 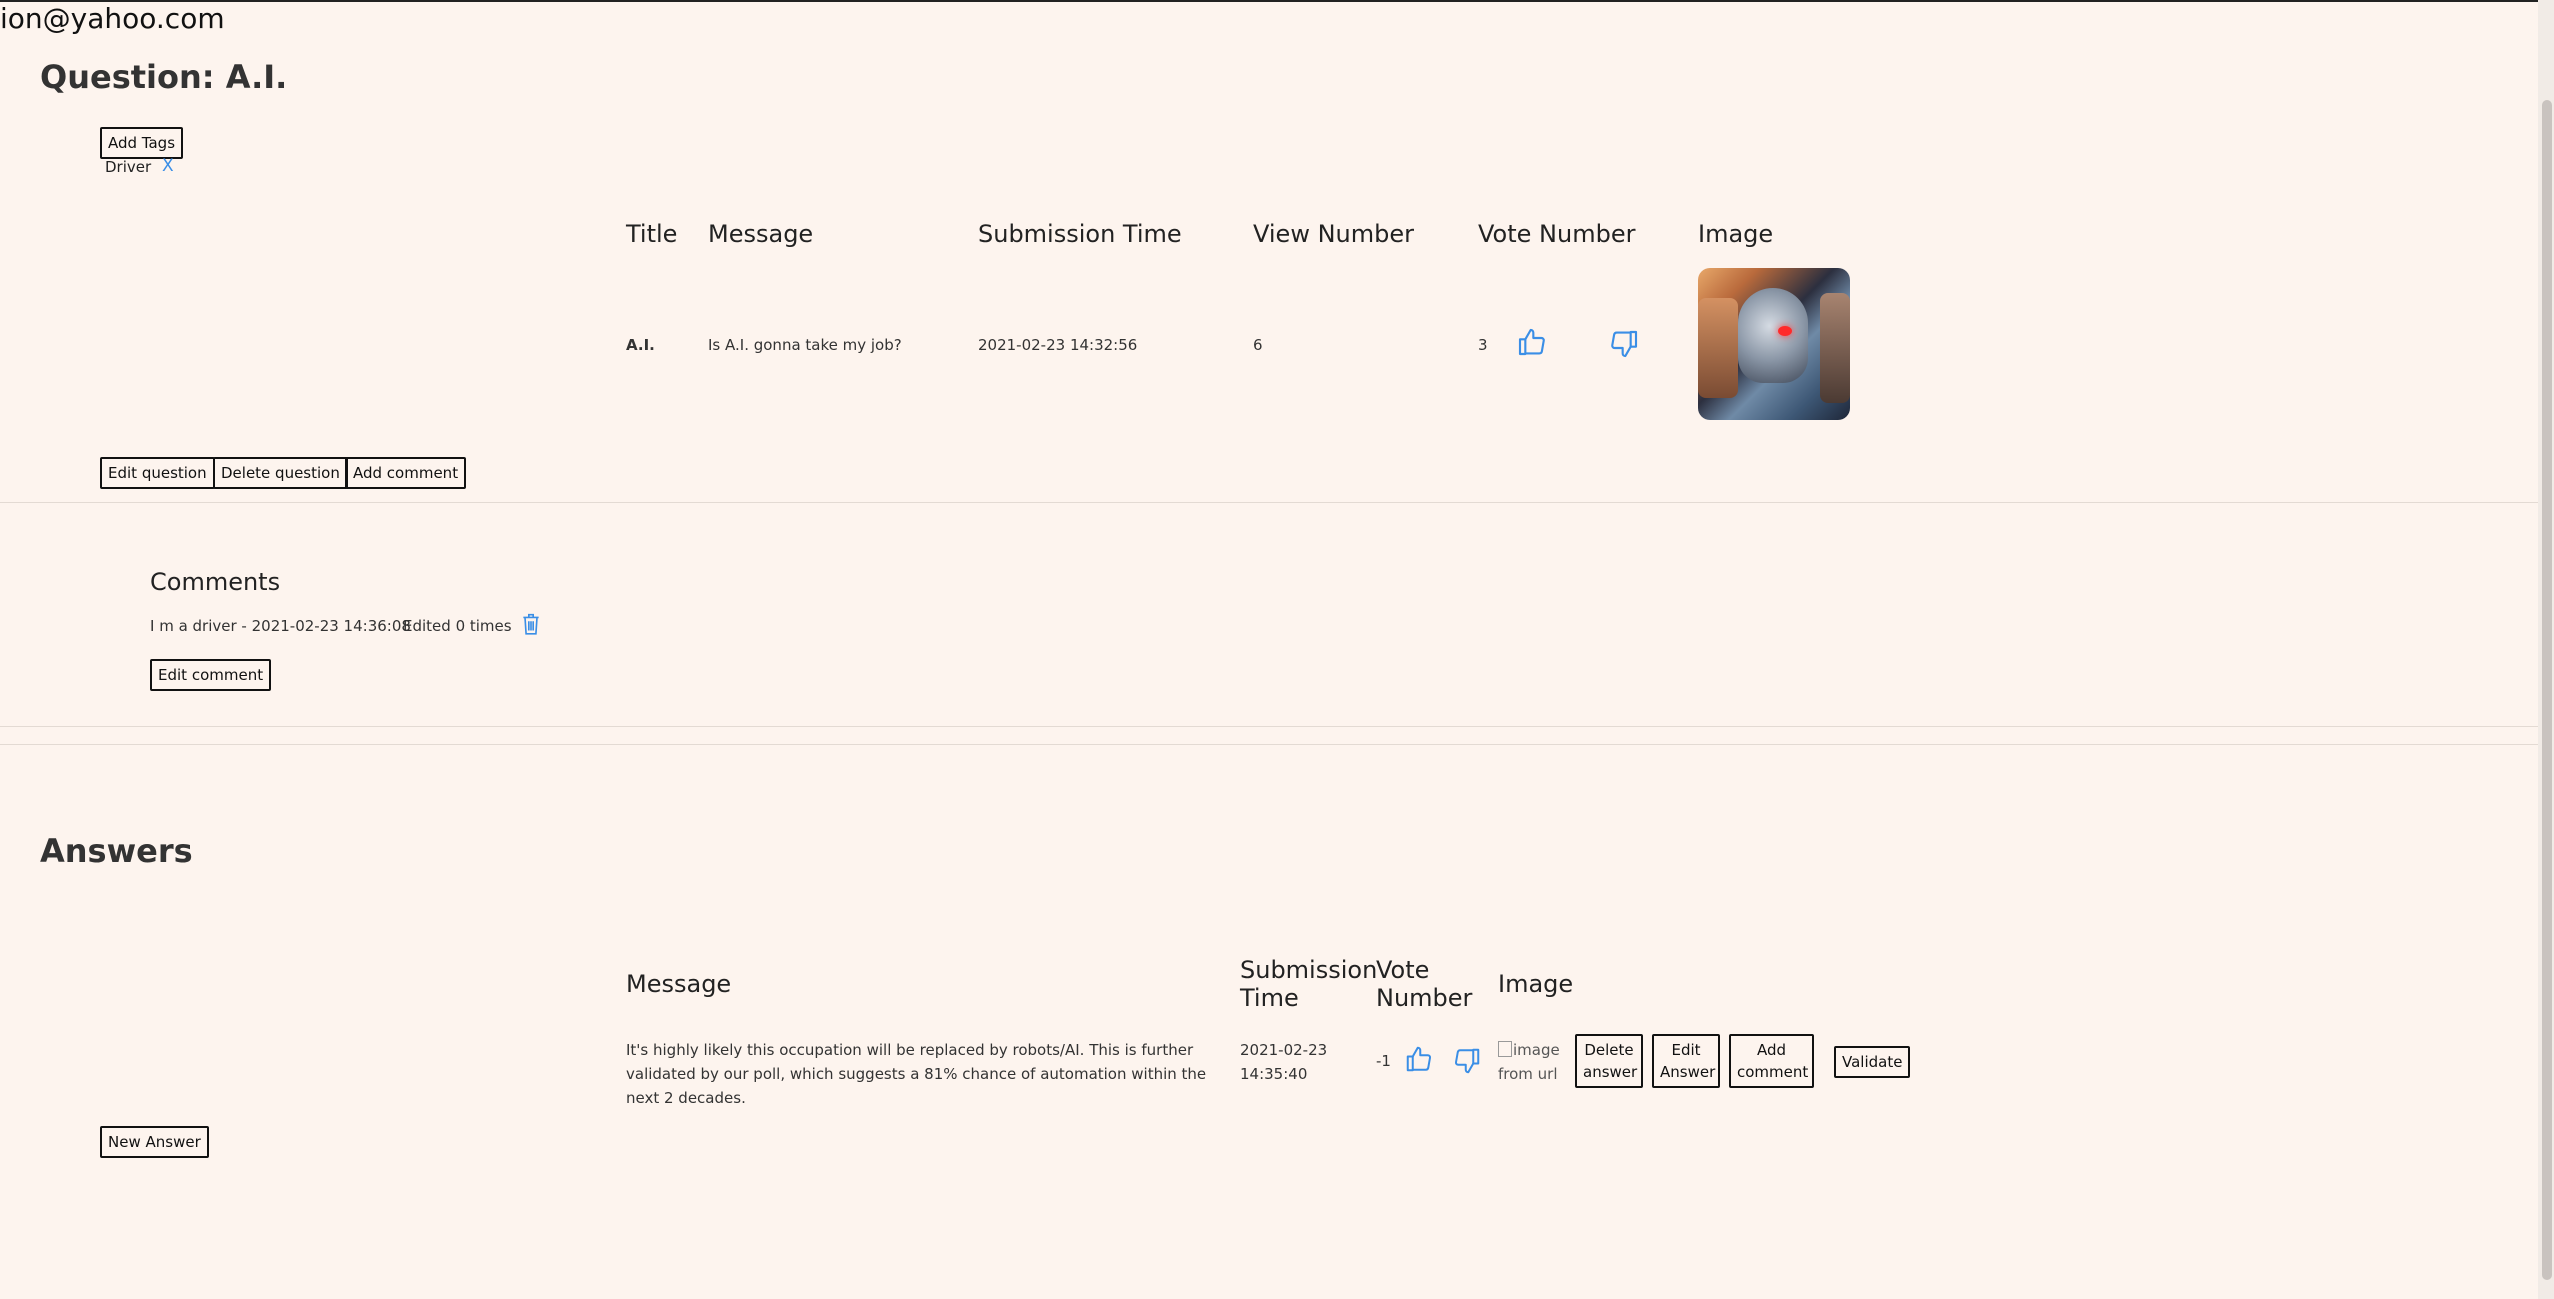 I want to click on add-answer-comment-button: Add comment, so click(x=1771, y=1061).